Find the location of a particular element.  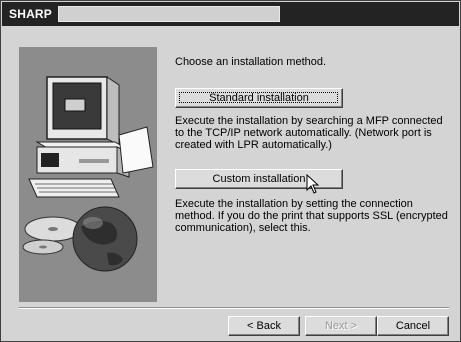

title-bar: SHARP is located at coordinates (230, 14).